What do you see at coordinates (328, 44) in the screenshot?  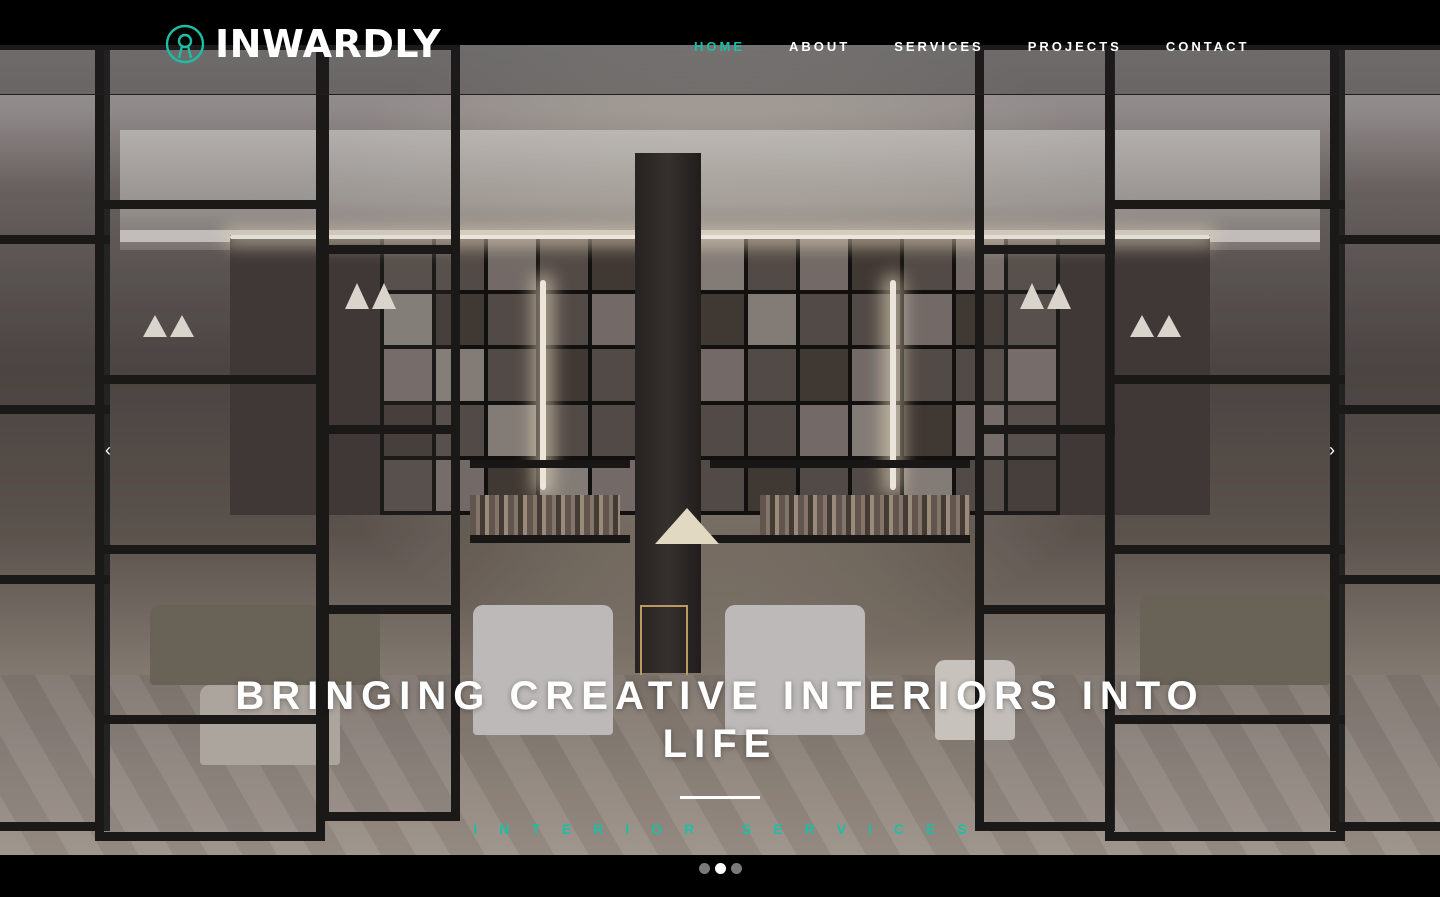 I see `brand-name: INWARDLY` at bounding box center [328, 44].